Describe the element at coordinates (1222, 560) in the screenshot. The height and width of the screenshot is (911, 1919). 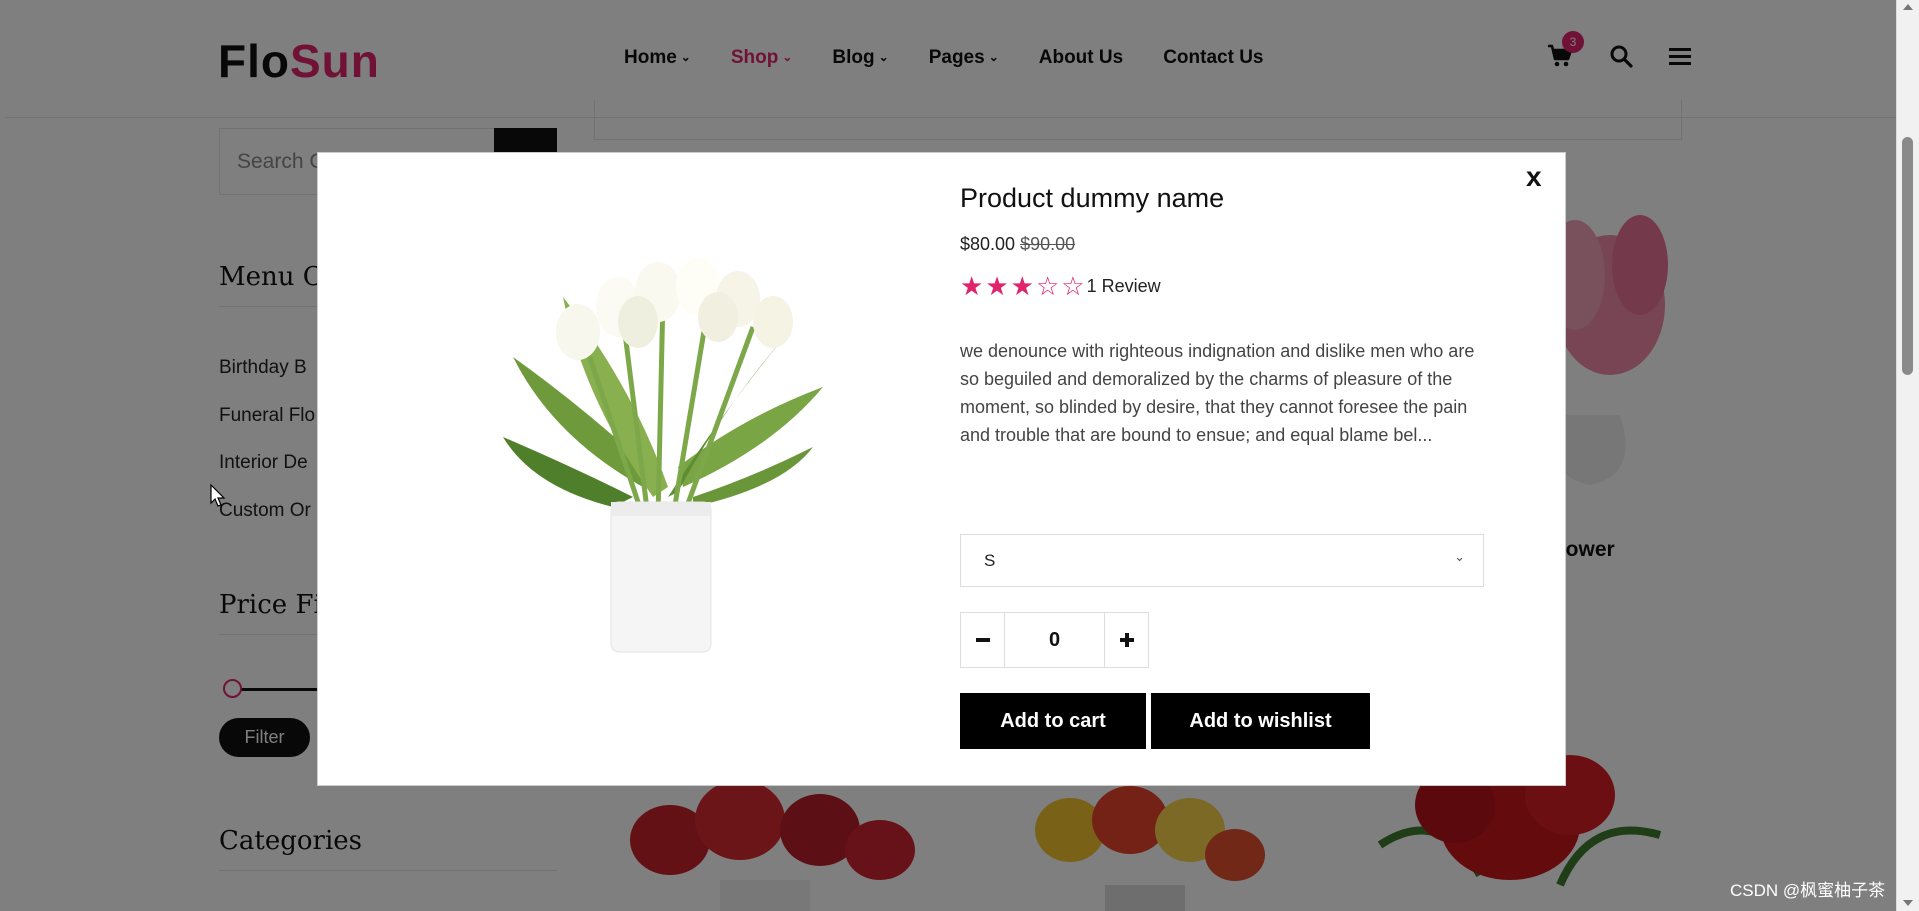
I see `size-select: S ⌄` at that location.